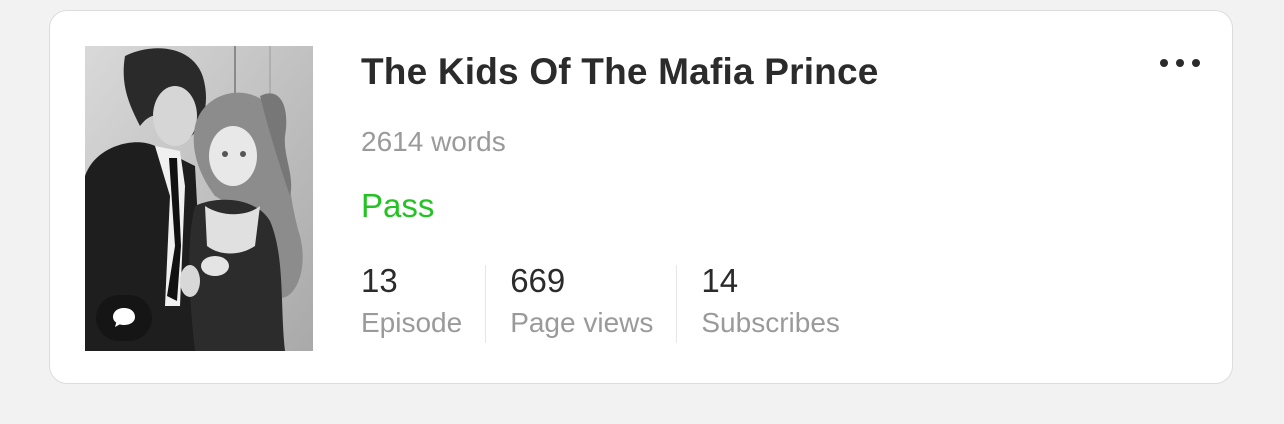 Image resolution: width=1284 pixels, height=424 pixels. I want to click on stat-value: 14, so click(720, 280).